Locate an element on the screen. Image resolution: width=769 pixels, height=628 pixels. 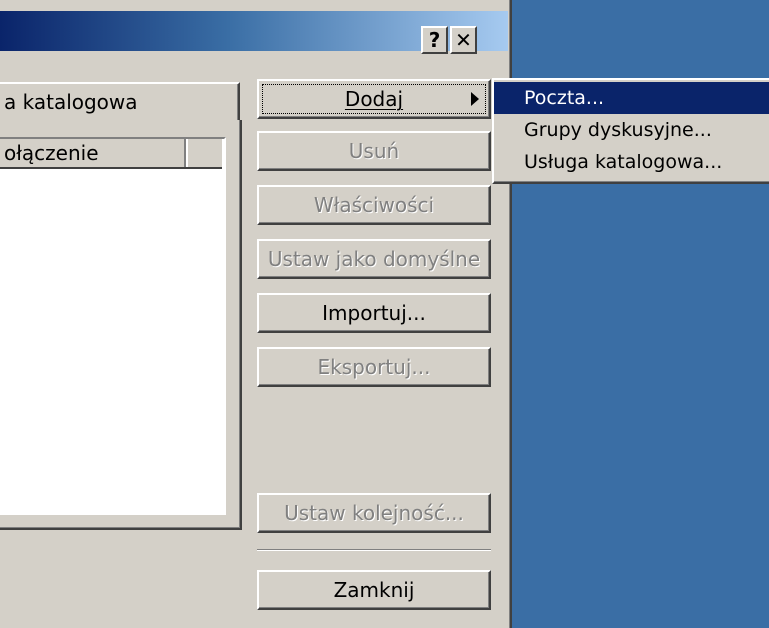
submenu-arrow-icon is located at coordinates (475, 99).